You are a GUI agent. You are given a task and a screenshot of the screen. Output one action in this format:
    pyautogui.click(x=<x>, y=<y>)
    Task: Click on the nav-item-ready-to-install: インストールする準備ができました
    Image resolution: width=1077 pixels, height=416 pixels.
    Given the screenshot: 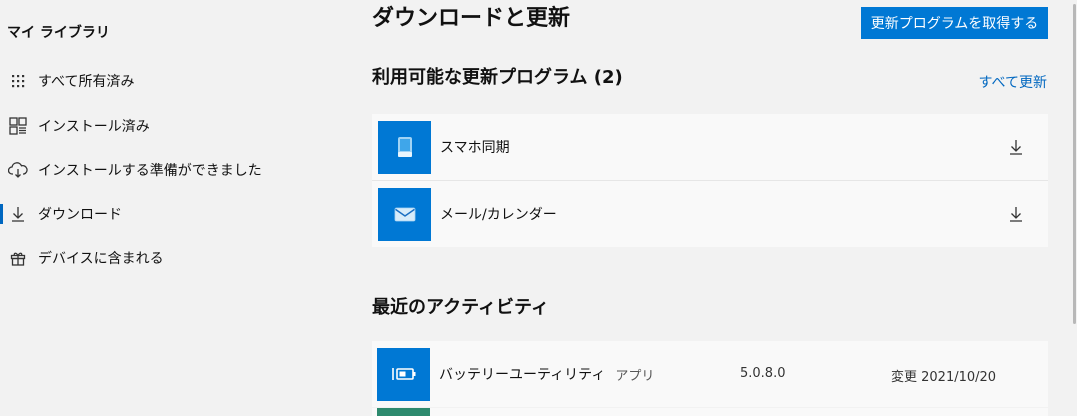 What is the action you would take?
    pyautogui.click(x=165, y=170)
    